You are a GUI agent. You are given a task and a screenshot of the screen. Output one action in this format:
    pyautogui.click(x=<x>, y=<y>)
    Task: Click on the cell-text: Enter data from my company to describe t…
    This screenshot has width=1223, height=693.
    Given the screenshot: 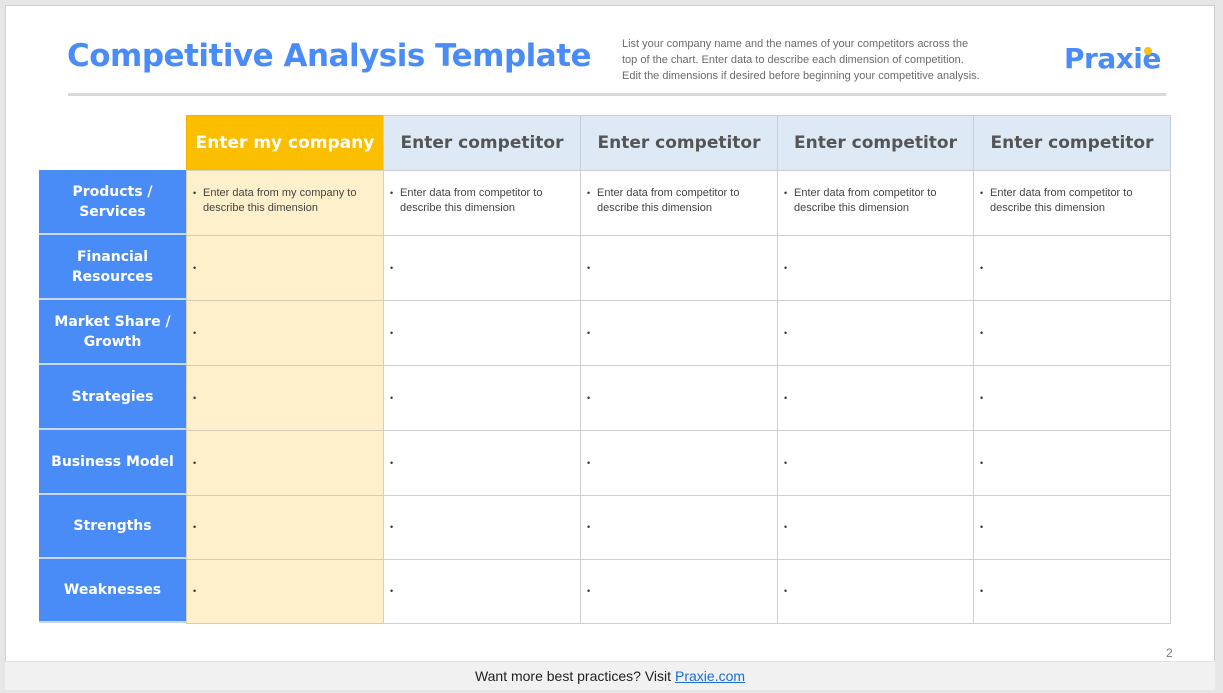 What is the action you would take?
    pyautogui.click(x=280, y=200)
    